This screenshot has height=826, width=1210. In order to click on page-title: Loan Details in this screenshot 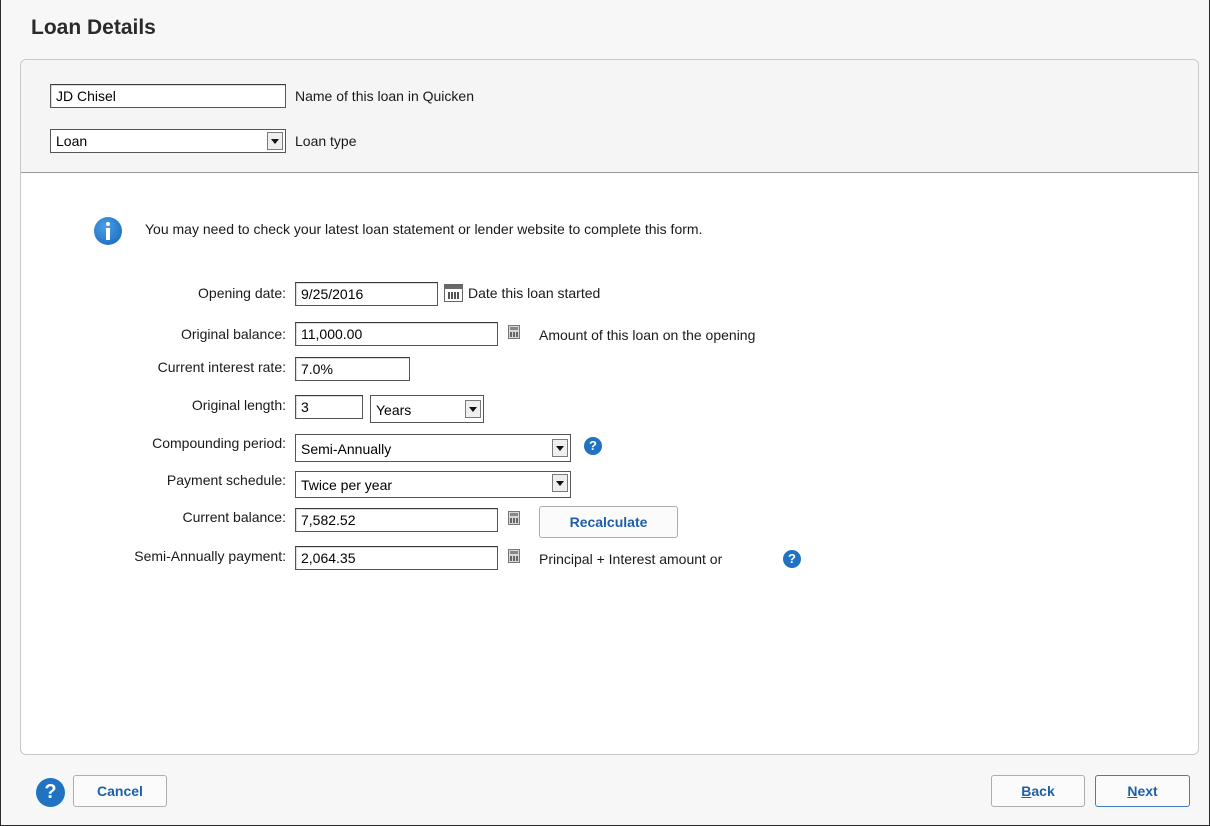, I will do `click(93, 27)`.